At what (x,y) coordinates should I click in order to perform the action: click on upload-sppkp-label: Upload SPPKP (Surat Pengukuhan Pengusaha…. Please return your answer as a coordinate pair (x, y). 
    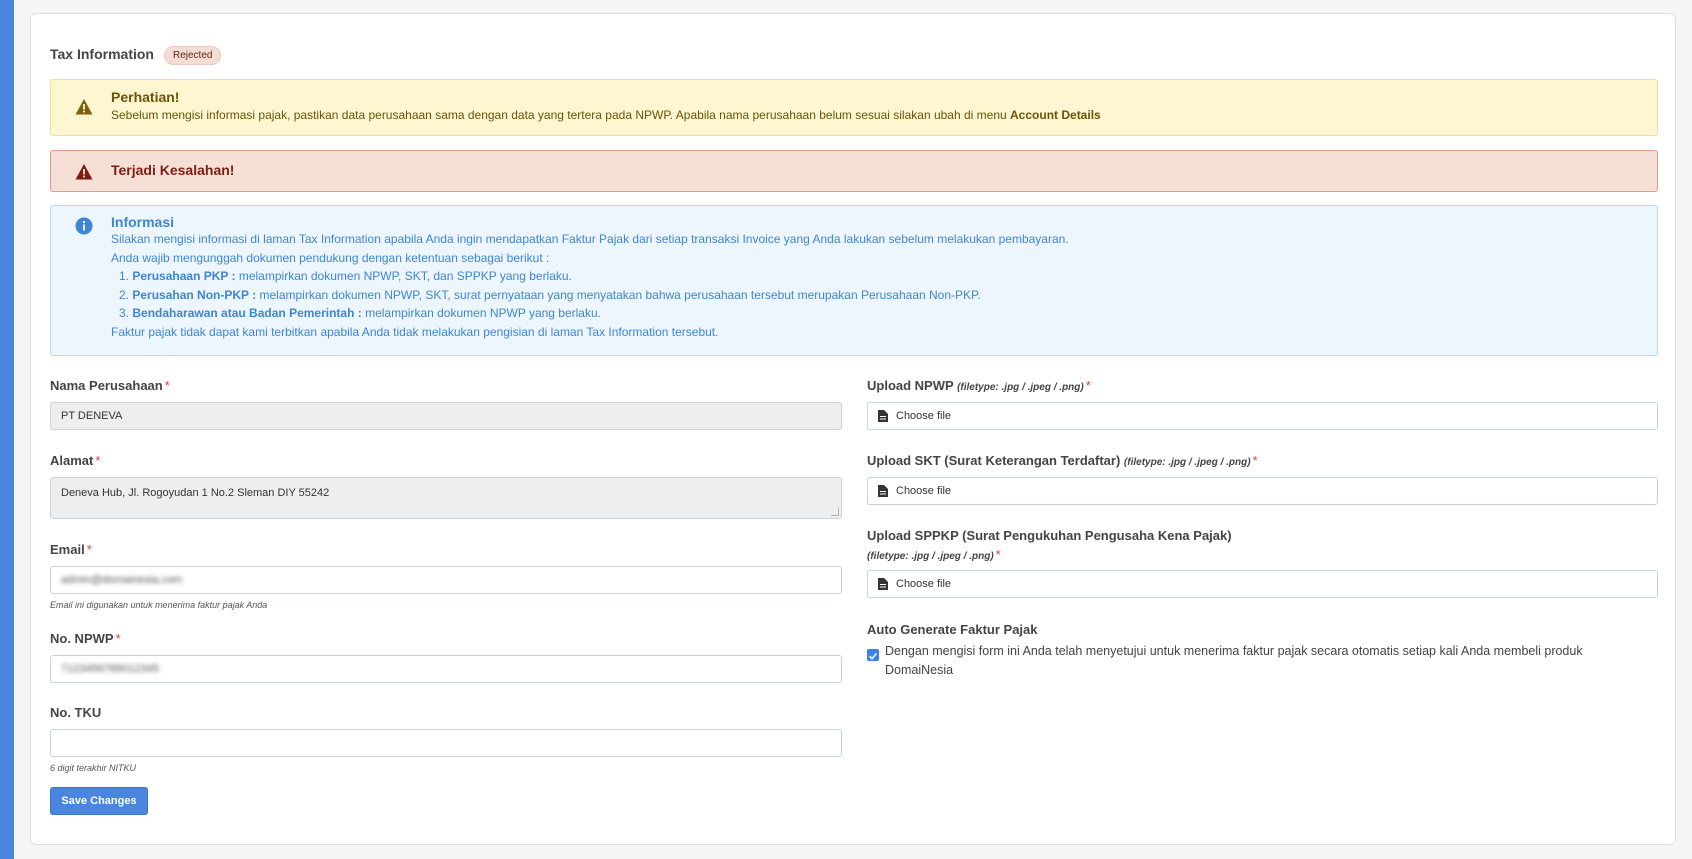
    Looking at the image, I should click on (1049, 535).